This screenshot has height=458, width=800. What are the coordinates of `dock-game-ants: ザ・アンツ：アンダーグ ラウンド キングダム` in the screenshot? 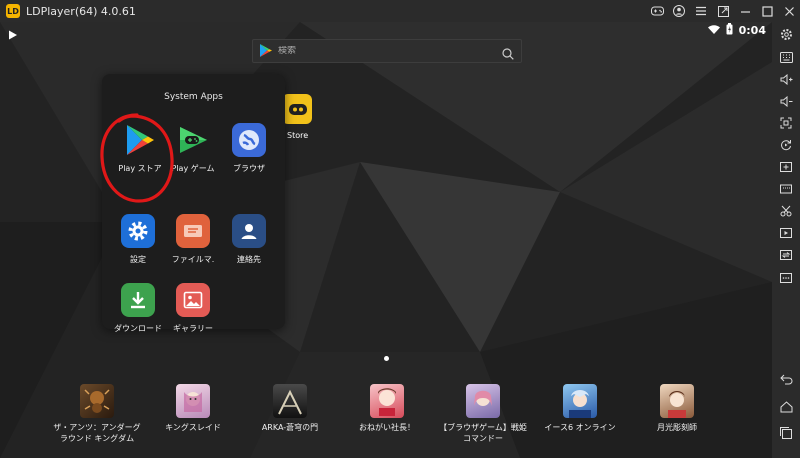 It's located at (97, 414).